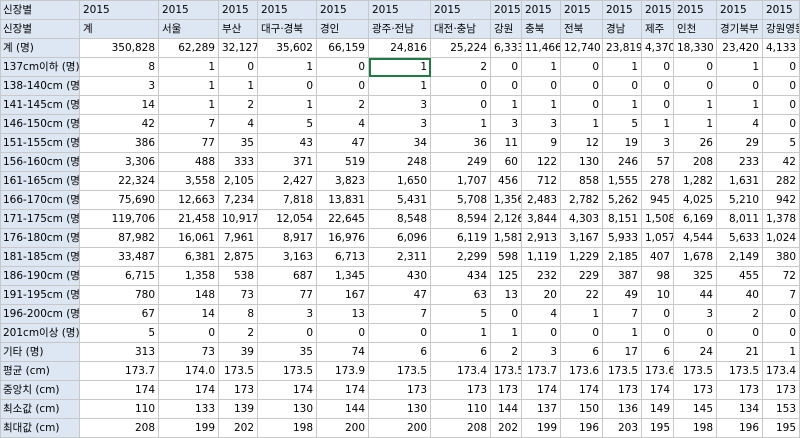  I want to click on row-header-cell: 141-145cm (명), so click(40, 105).